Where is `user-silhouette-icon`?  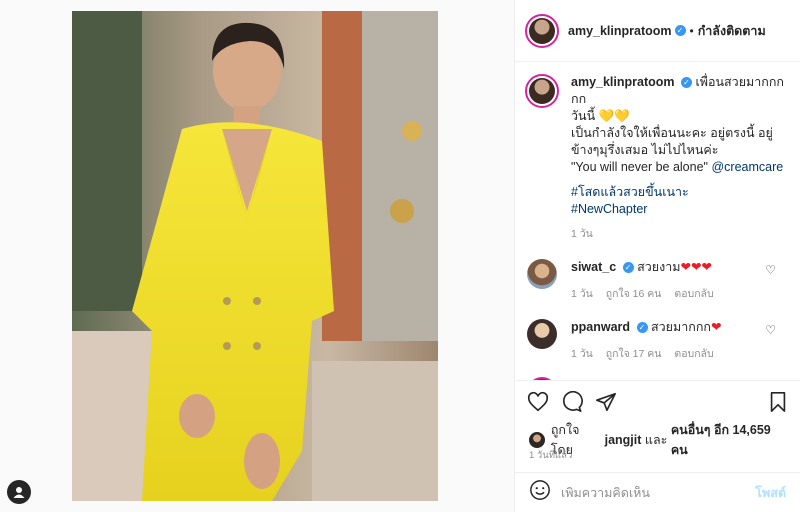
user-silhouette-icon is located at coordinates (19, 492).